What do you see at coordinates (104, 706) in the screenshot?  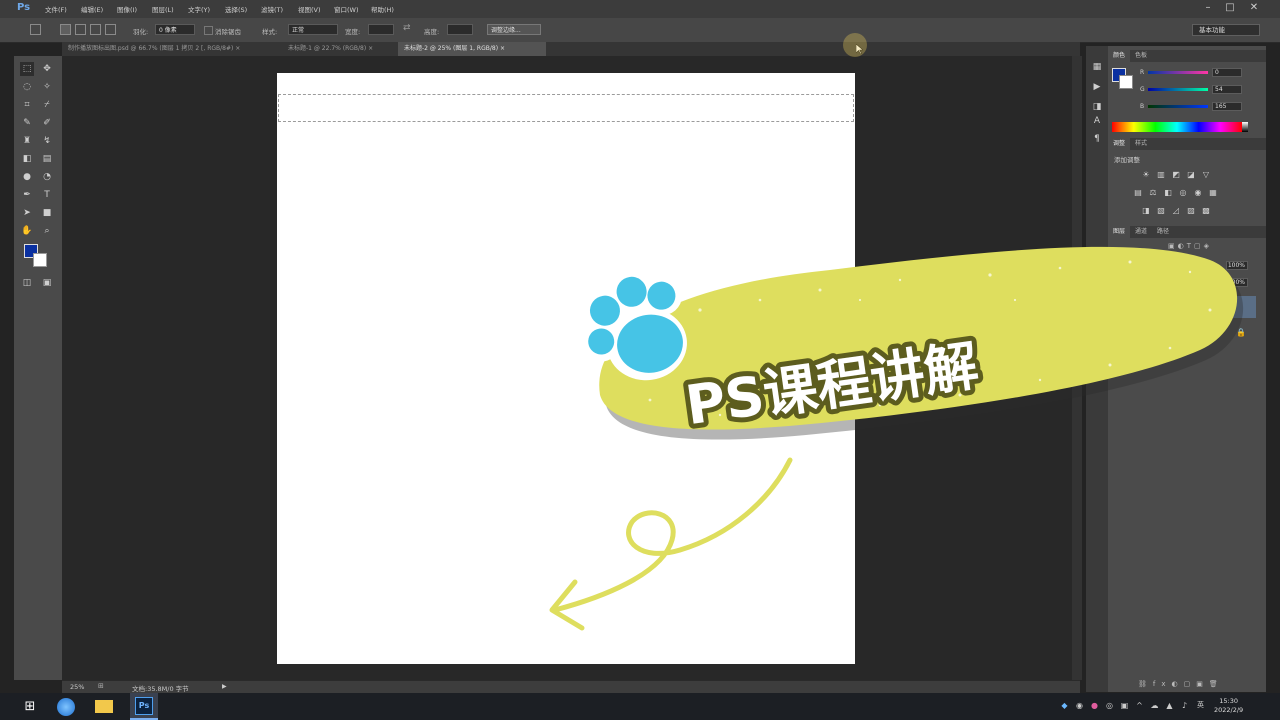 I see `file-explorer-taskbar-icon` at bounding box center [104, 706].